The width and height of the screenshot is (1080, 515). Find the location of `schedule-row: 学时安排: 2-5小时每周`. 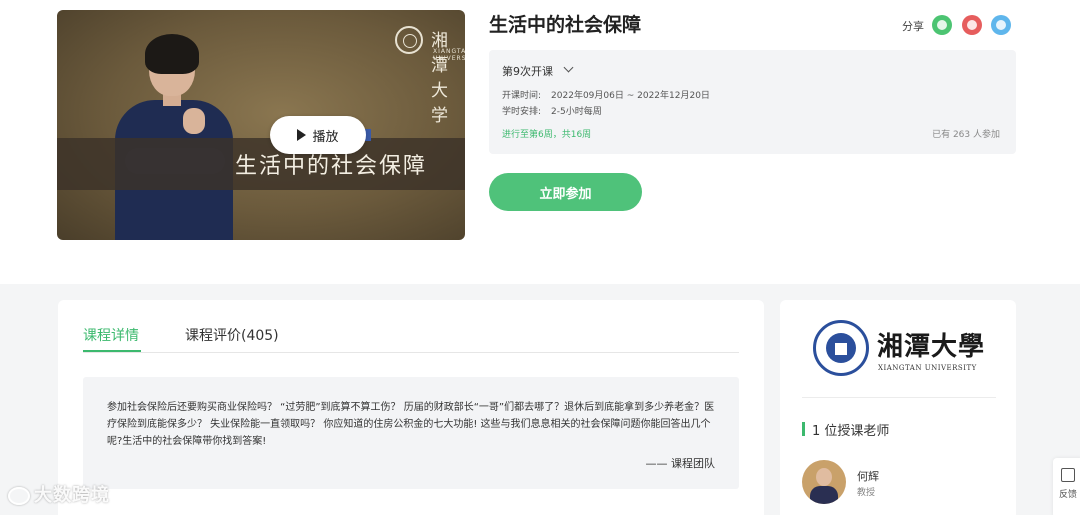

schedule-row: 学时安排: 2-5小时每周 is located at coordinates (552, 110).